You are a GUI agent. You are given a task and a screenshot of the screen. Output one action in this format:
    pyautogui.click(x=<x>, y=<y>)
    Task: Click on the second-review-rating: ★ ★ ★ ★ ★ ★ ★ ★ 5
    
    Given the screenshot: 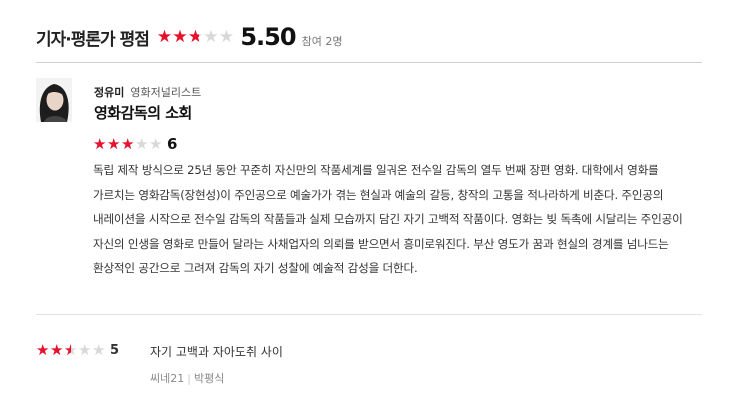 What is the action you would take?
    pyautogui.click(x=78, y=351)
    